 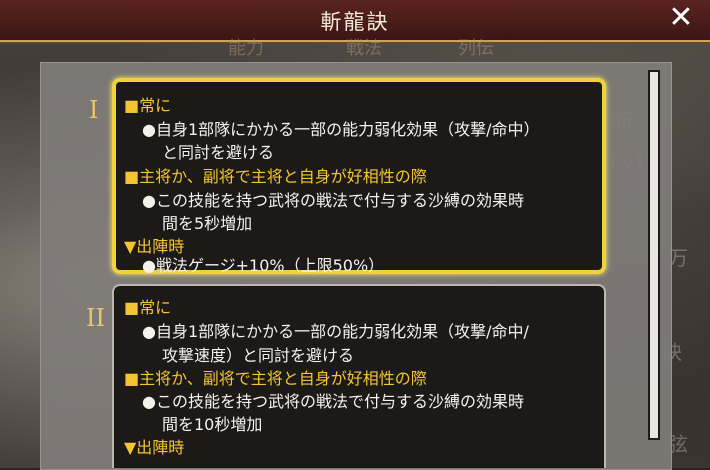 I want to click on background-tab: 戦法, so click(x=364, y=48).